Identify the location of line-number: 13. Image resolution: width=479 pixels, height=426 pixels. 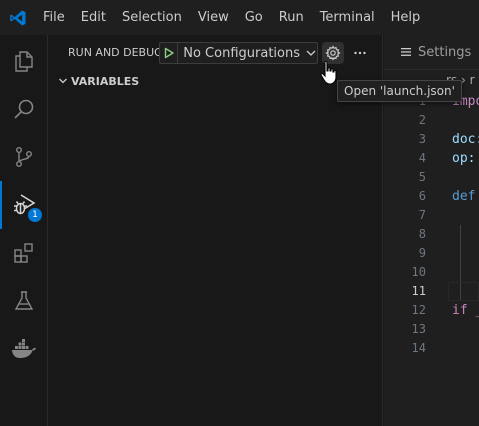
(418, 329).